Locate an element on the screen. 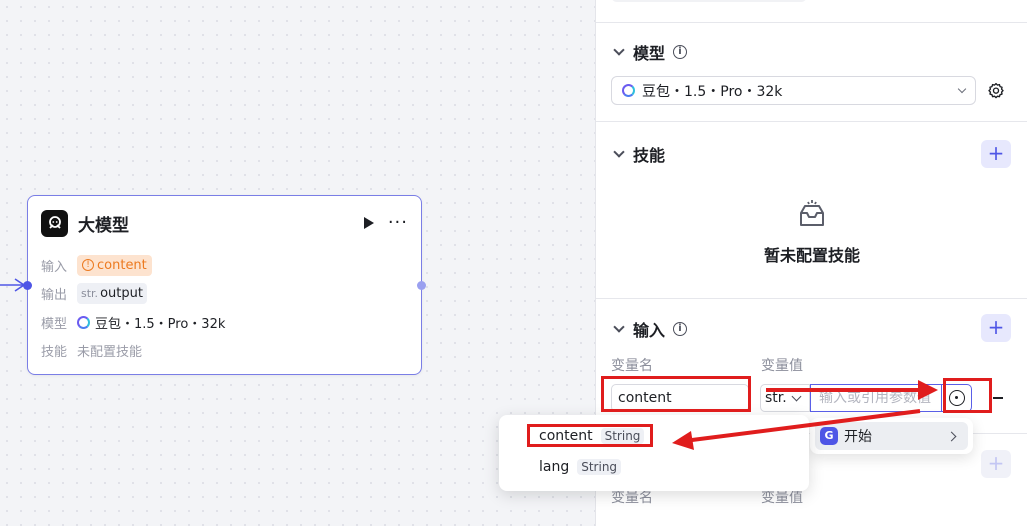 The image size is (1027, 526). input-section-header: 输入 i is located at coordinates (650, 329).